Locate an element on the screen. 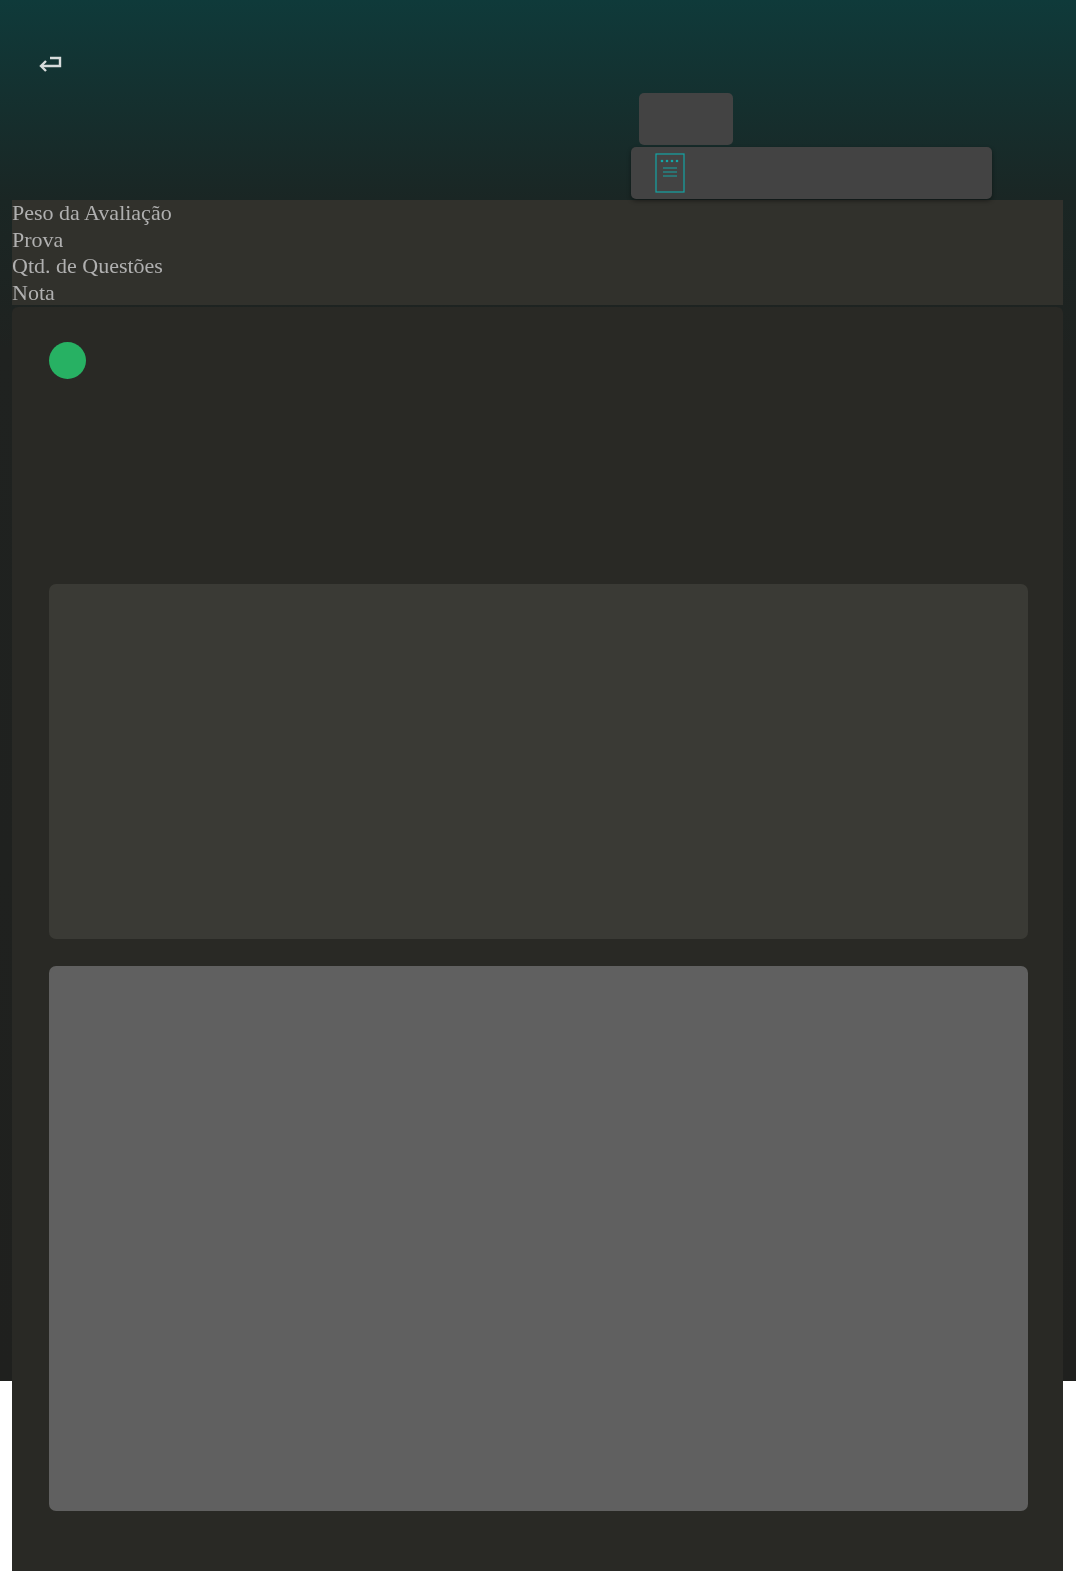 This screenshot has height=1571, width=1078. field-label: Qtd. de Questões is located at coordinates (87, 266).